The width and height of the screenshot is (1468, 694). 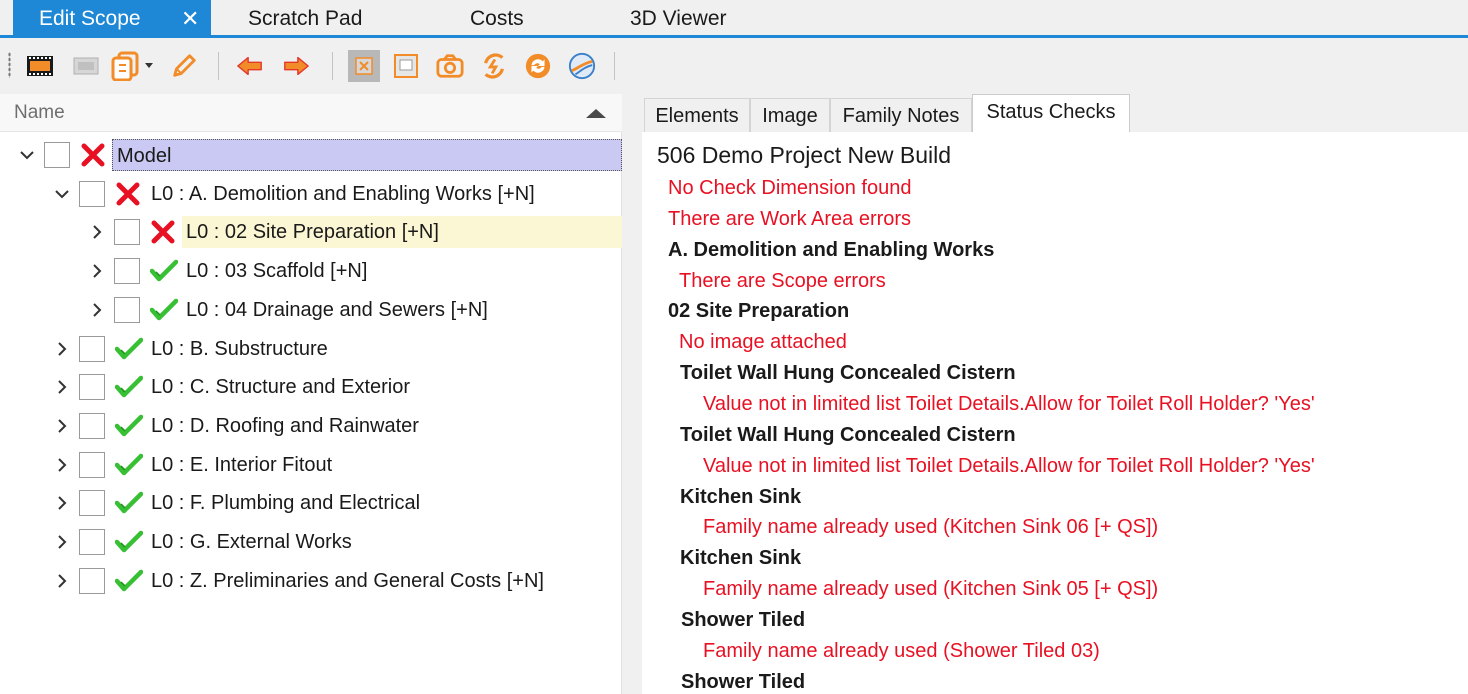 I want to click on tree-row: L0 : 02 Site Preparation [+N], so click(x=311, y=232).